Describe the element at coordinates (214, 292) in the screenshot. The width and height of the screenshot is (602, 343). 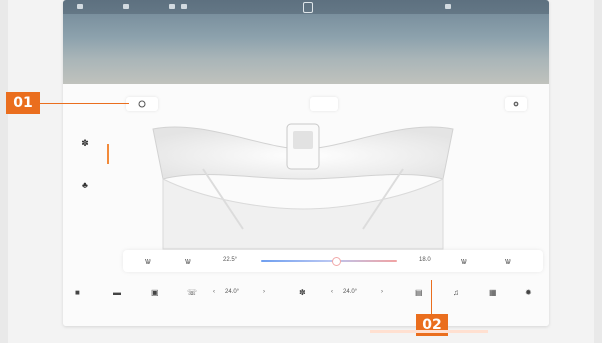
I see `left-temp-down: ‹` at that location.